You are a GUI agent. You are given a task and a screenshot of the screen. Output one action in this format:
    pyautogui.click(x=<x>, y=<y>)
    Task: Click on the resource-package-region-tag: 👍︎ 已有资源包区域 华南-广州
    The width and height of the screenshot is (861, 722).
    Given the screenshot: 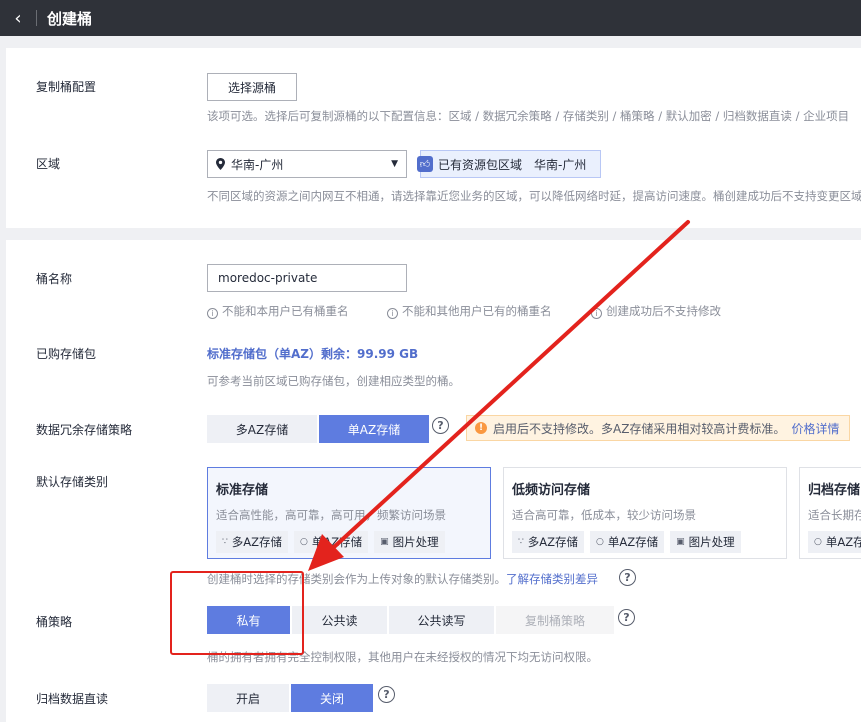 What is the action you would take?
    pyautogui.click(x=509, y=164)
    